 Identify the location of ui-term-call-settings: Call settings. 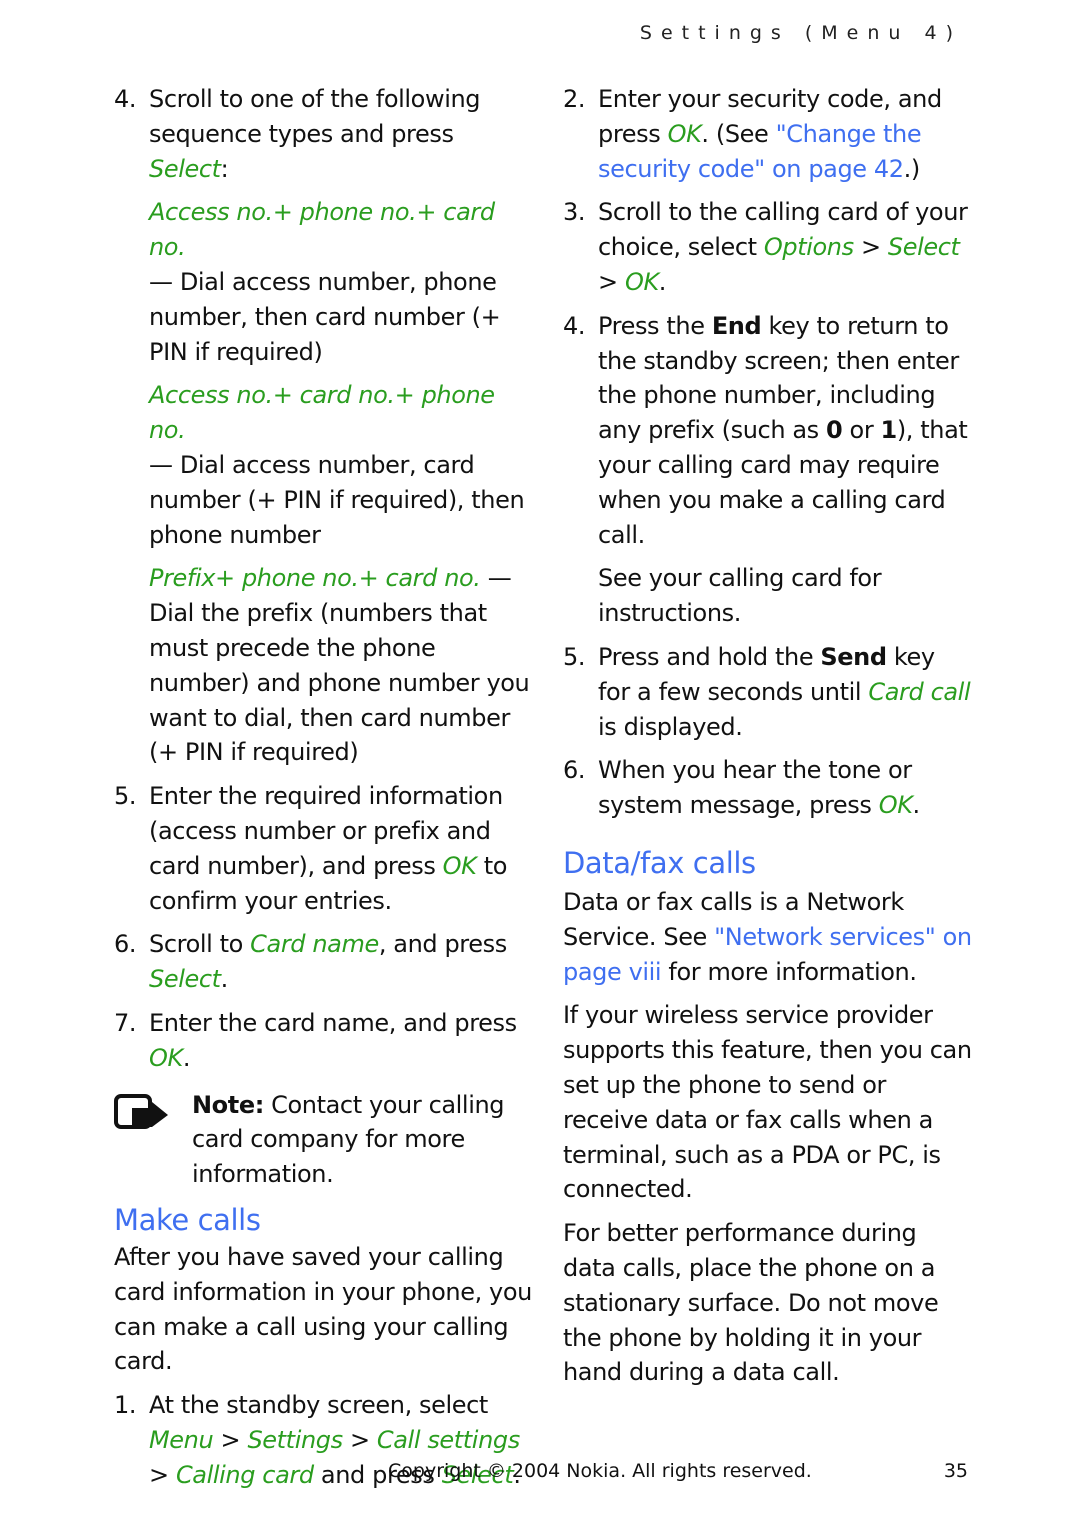
(448, 1439).